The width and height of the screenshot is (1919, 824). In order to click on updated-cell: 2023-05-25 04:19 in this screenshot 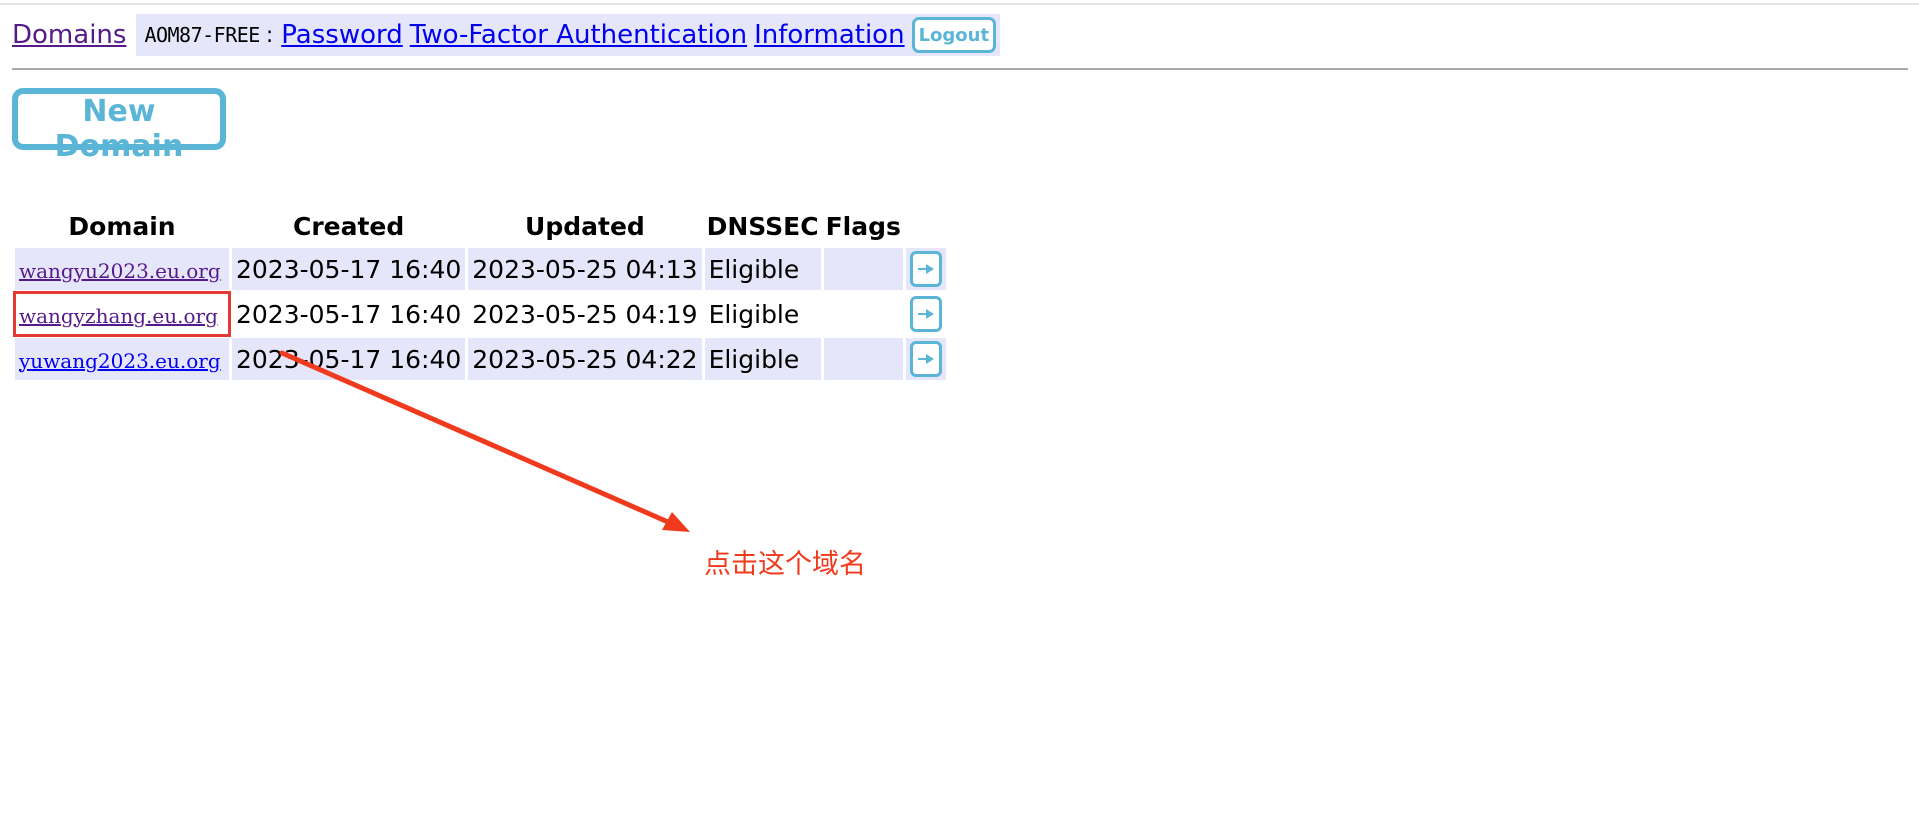, I will do `click(585, 314)`.